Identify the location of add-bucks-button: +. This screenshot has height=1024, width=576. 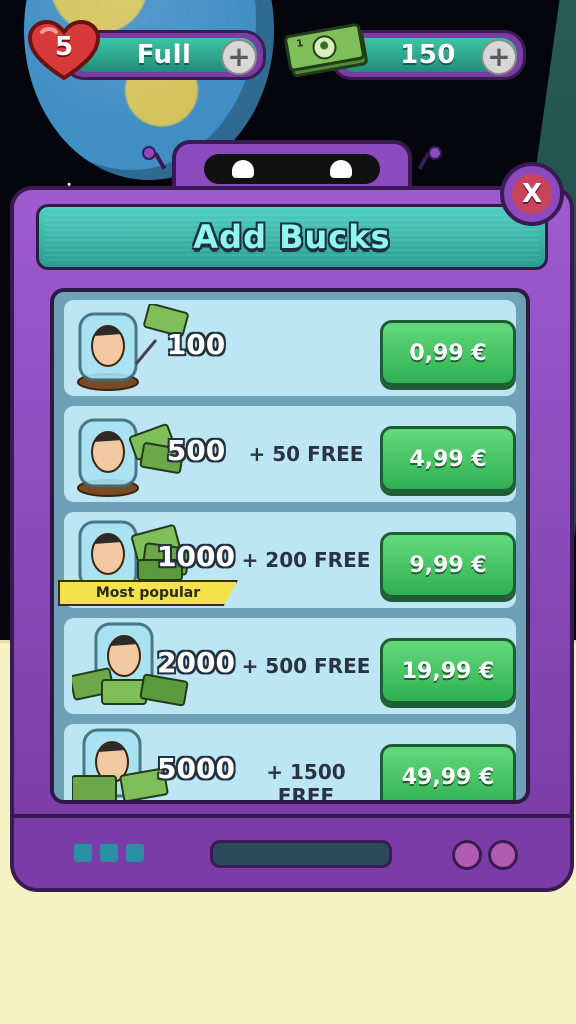
(499, 57).